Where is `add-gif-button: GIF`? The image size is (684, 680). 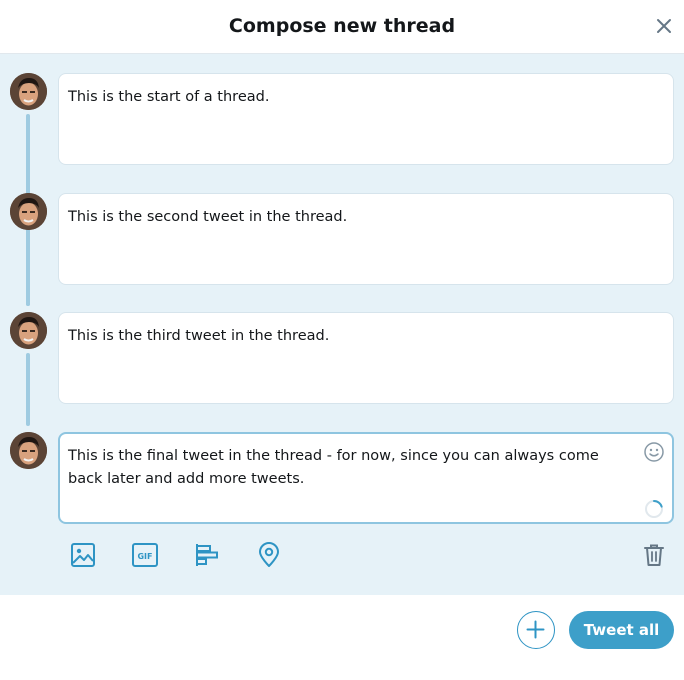 add-gif-button: GIF is located at coordinates (145, 555).